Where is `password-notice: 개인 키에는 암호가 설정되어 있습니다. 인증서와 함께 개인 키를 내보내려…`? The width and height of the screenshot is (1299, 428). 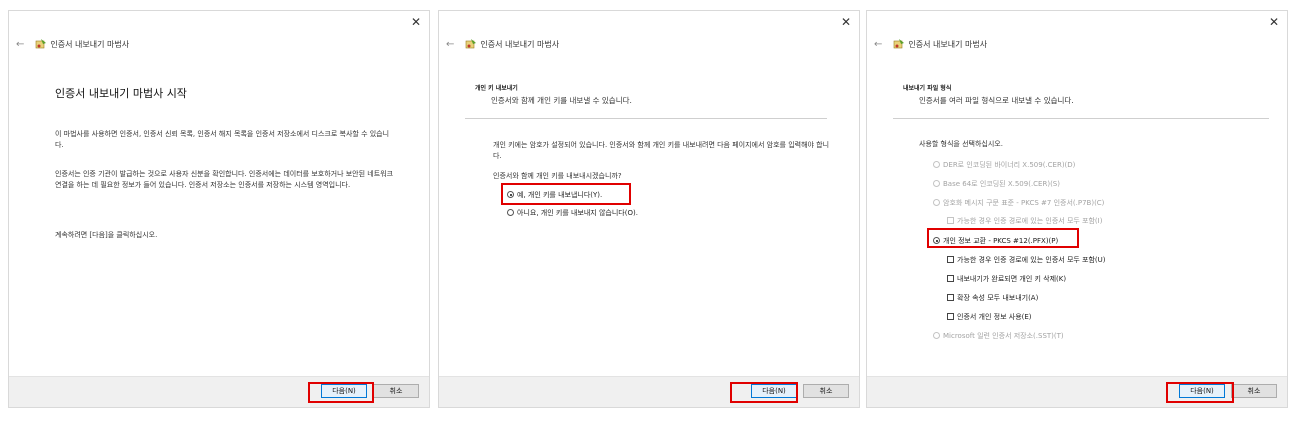
password-notice: 개인 키에는 암호가 설정되어 있습니다. 인증서와 함께 개인 키를 내보내려… is located at coordinates (661, 150).